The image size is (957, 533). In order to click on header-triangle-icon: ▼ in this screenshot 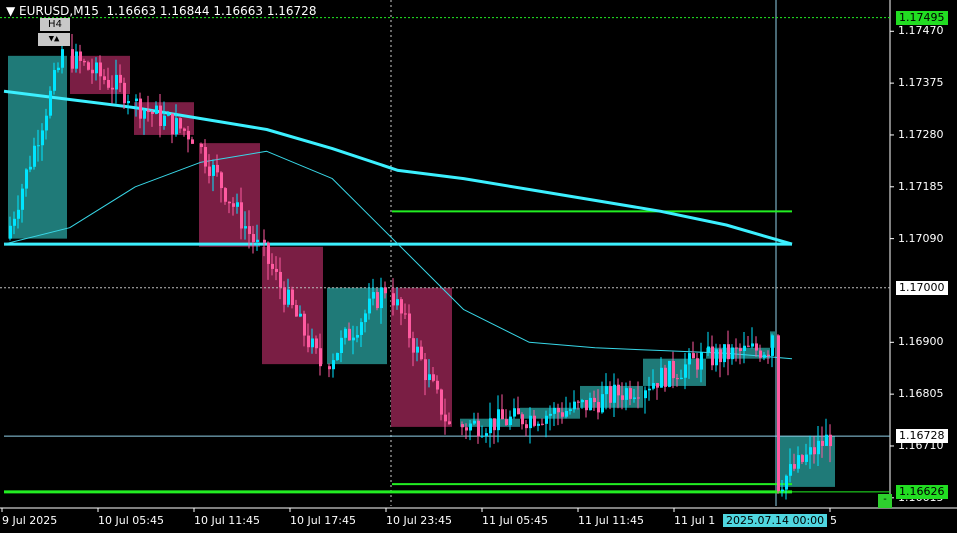, I will do `click(13, 11)`.